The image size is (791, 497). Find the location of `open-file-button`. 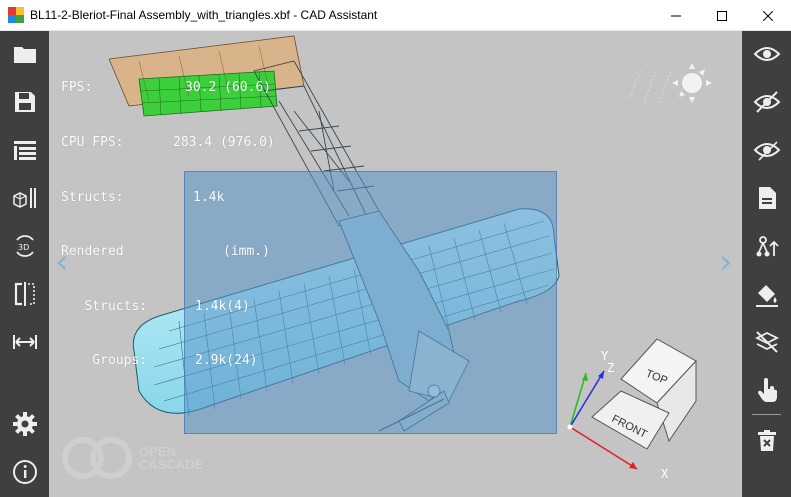

open-file-button is located at coordinates (24, 54).